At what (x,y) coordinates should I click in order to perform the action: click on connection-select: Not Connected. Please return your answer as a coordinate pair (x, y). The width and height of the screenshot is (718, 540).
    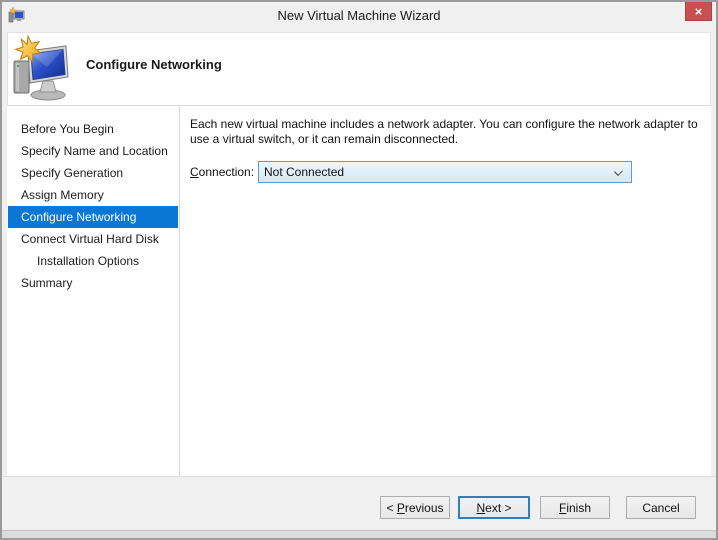
    Looking at the image, I should click on (445, 172).